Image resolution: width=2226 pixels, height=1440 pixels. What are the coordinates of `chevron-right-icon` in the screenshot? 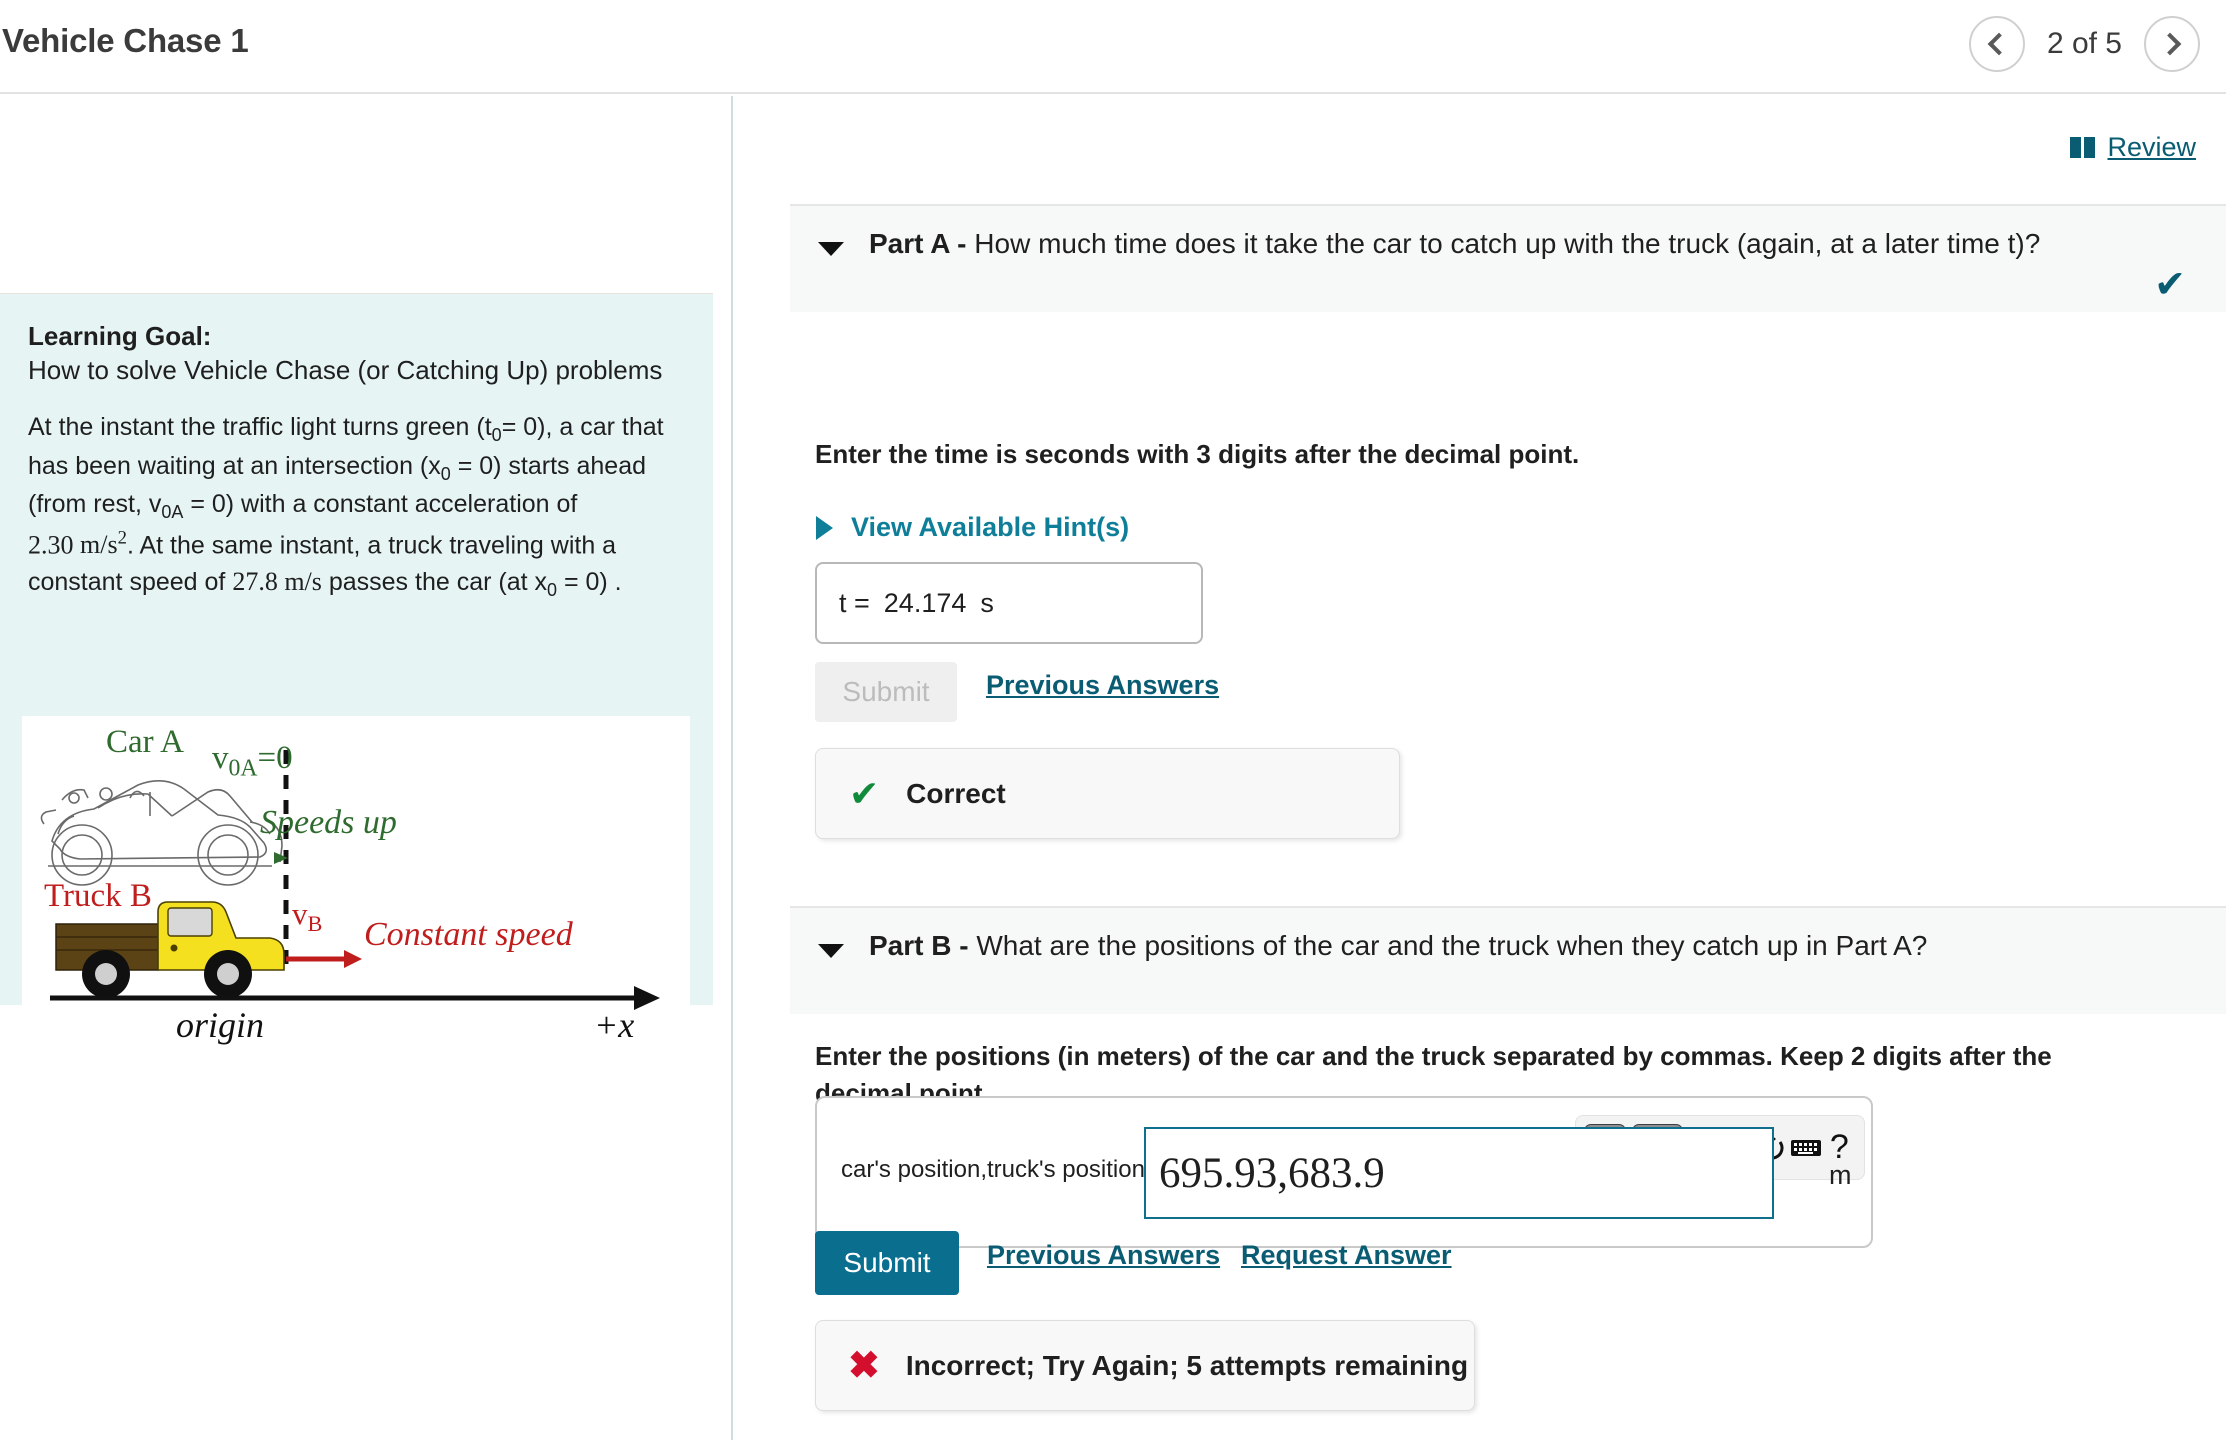 It's located at (2169, 44).